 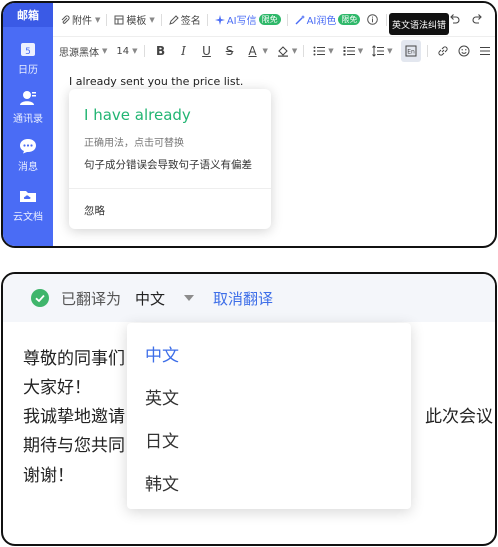 I want to click on line-spacing-button: ▼, so click(x=382, y=51).